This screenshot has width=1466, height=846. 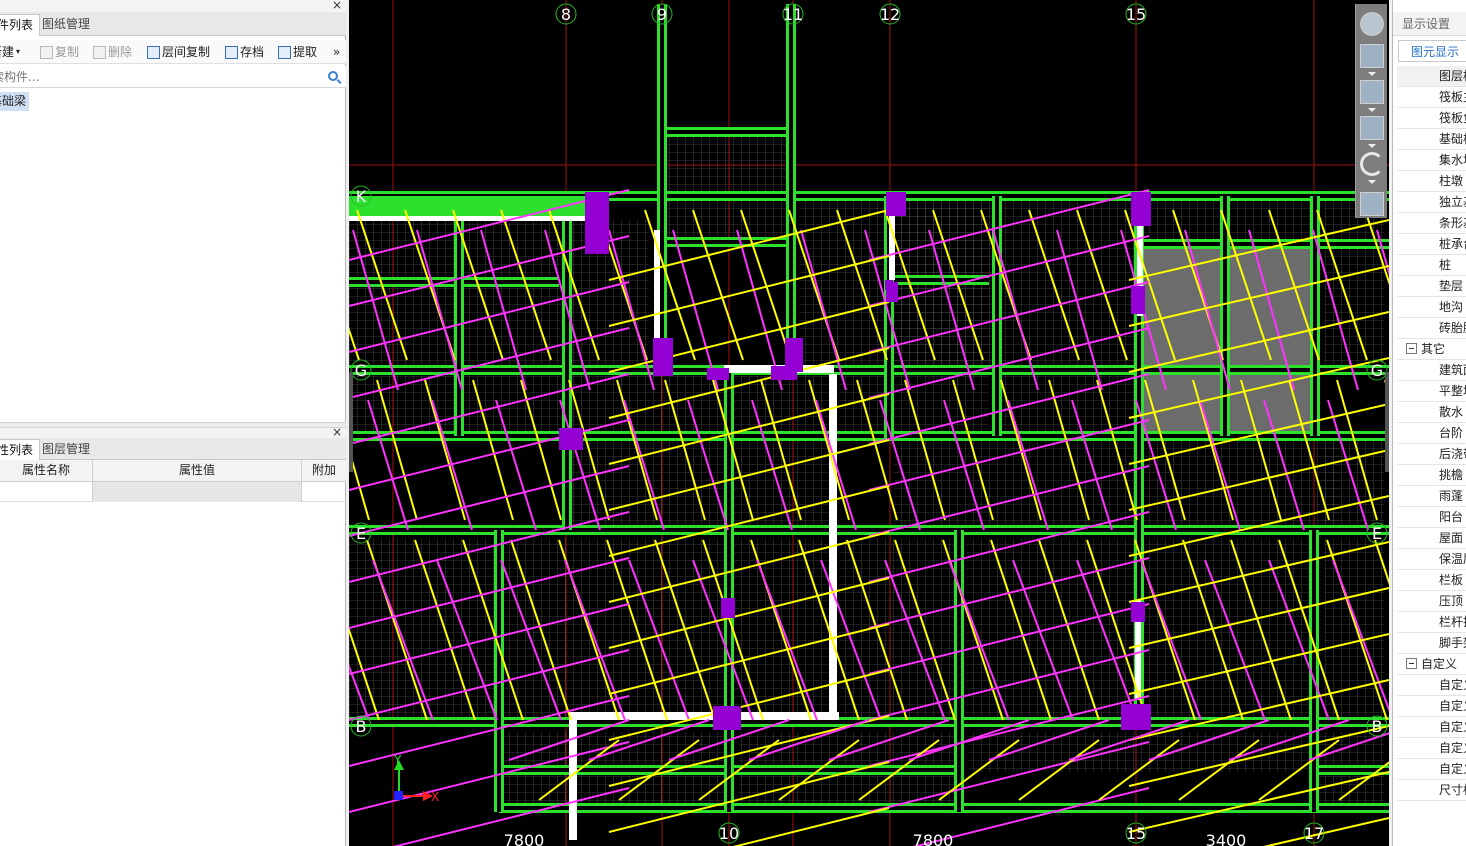 What do you see at coordinates (1452, 685) in the screenshot?
I see `layer-item-label: 自定义点` at bounding box center [1452, 685].